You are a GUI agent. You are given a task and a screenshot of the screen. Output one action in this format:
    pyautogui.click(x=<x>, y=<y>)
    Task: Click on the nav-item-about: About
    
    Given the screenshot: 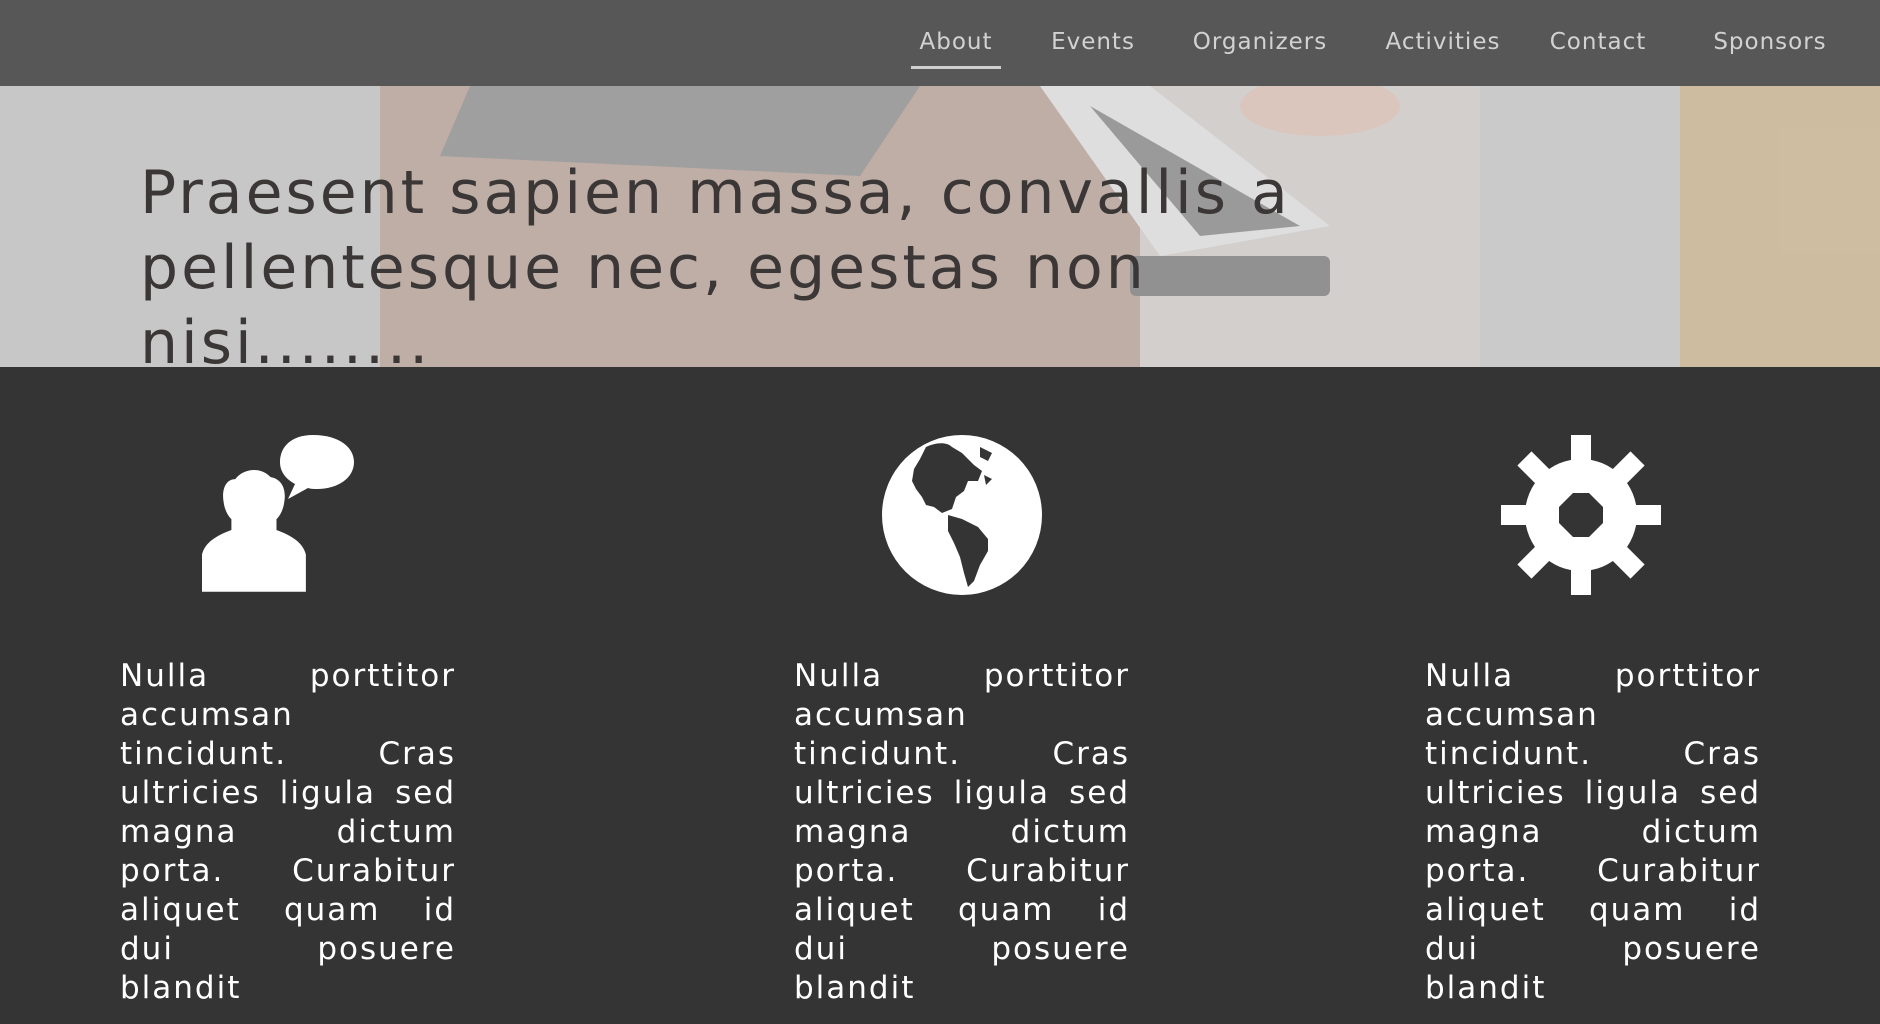 What is the action you would take?
    pyautogui.click(x=956, y=45)
    